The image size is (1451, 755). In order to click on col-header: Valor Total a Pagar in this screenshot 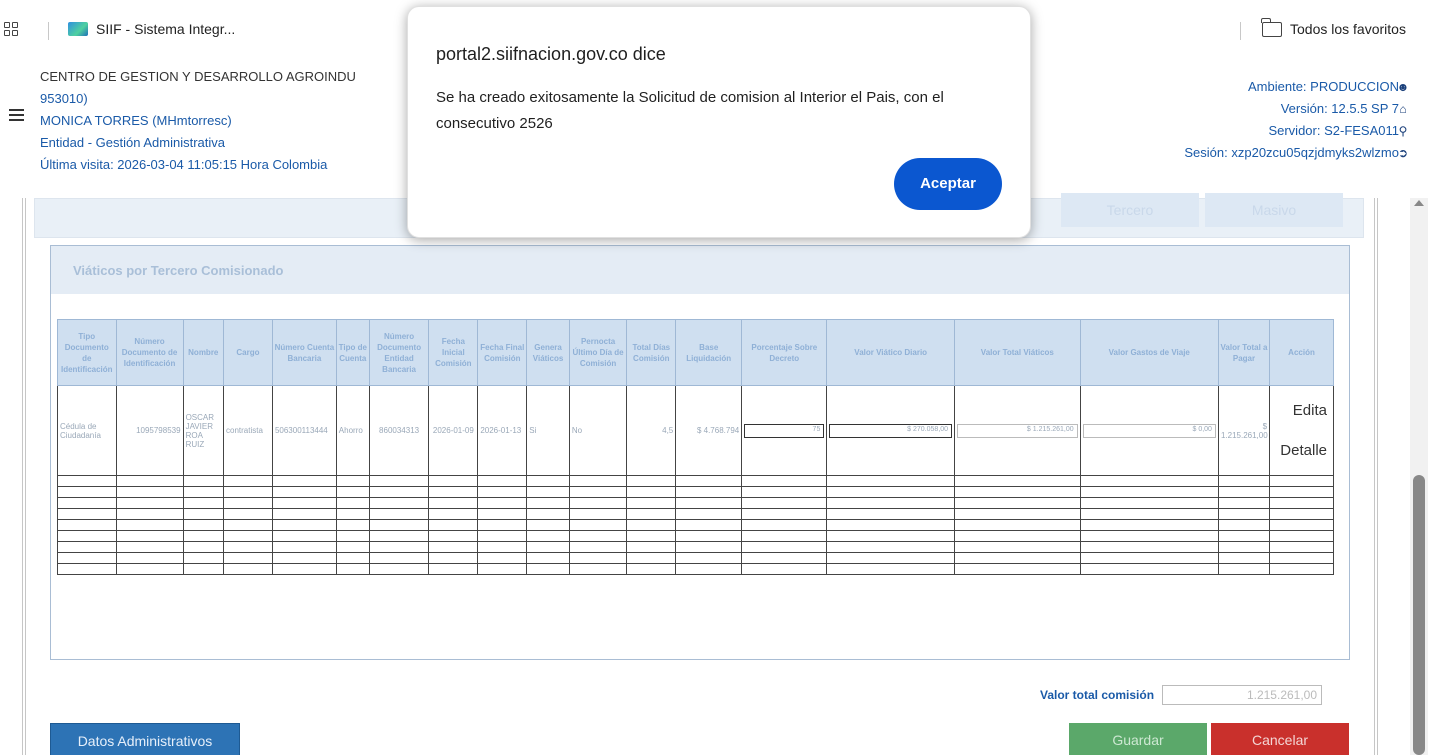, I will do `click(1244, 352)`.